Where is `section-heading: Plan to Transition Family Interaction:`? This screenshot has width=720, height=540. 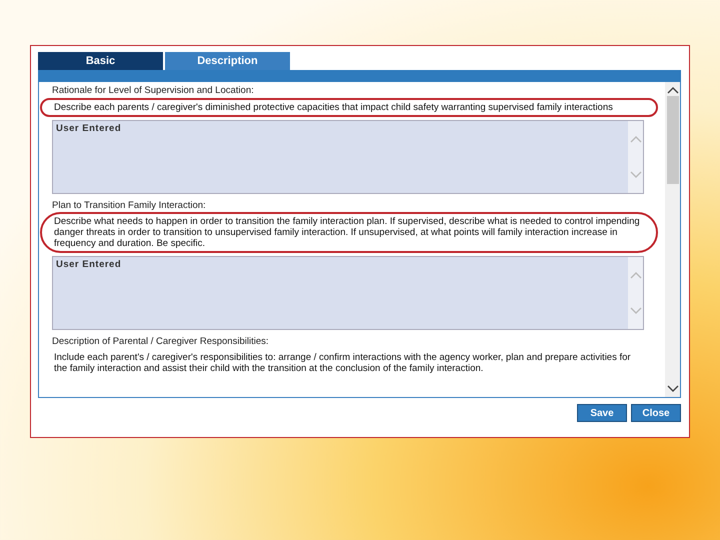
section-heading: Plan to Transition Family Interaction: is located at coordinates (129, 206).